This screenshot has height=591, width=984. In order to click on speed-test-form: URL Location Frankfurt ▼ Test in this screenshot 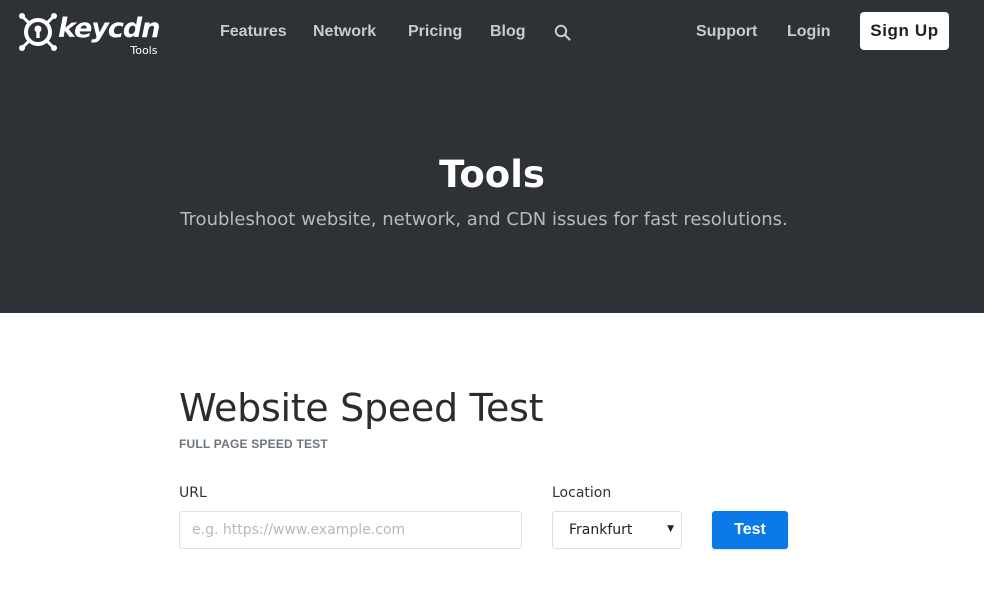, I will do `click(489, 520)`.